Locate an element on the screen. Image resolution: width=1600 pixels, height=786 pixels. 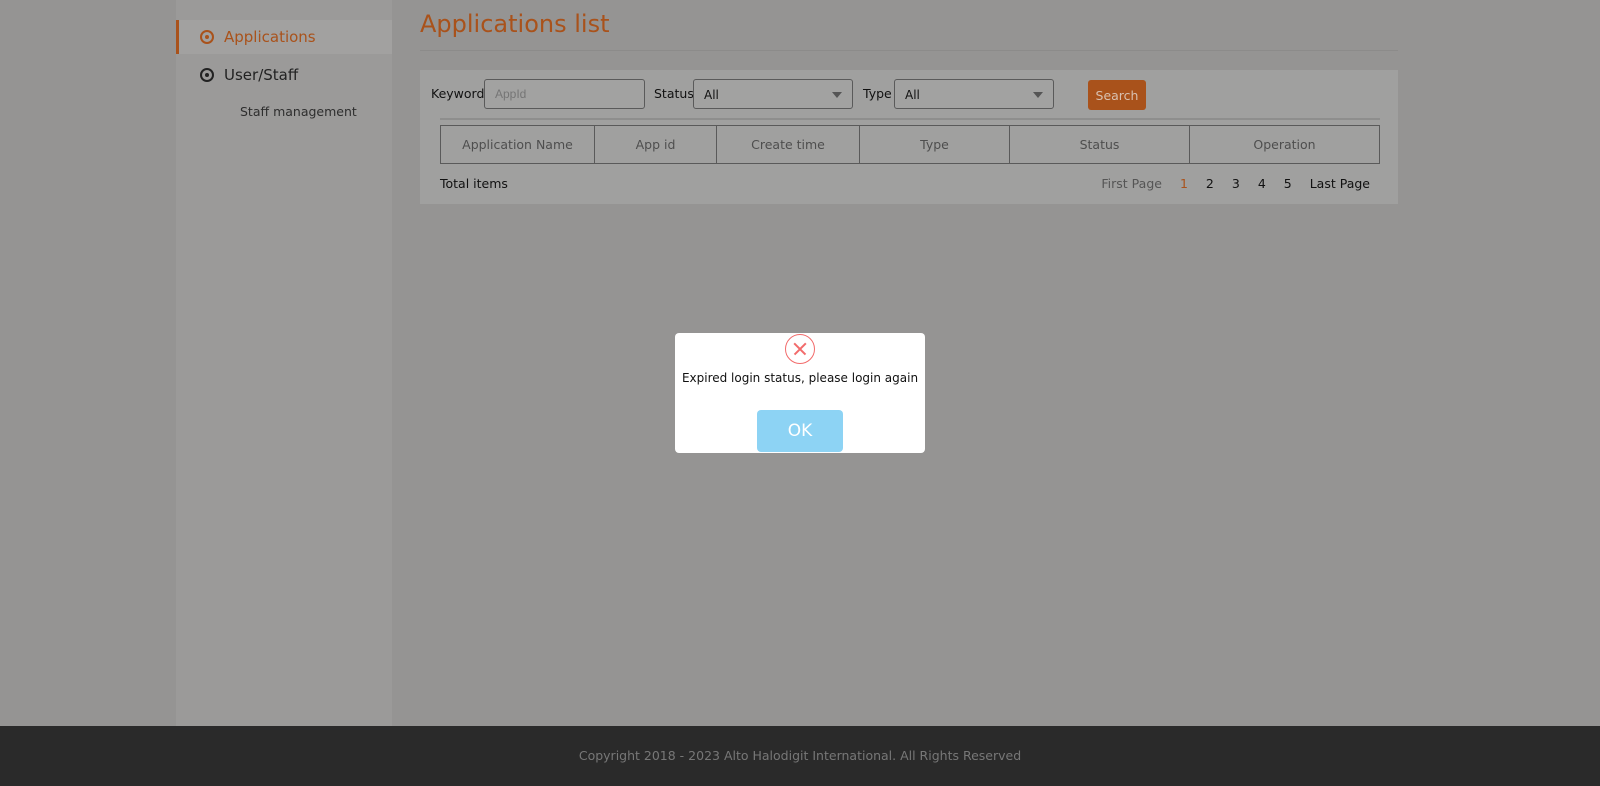
first-page-link: First Page is located at coordinates (1131, 183).